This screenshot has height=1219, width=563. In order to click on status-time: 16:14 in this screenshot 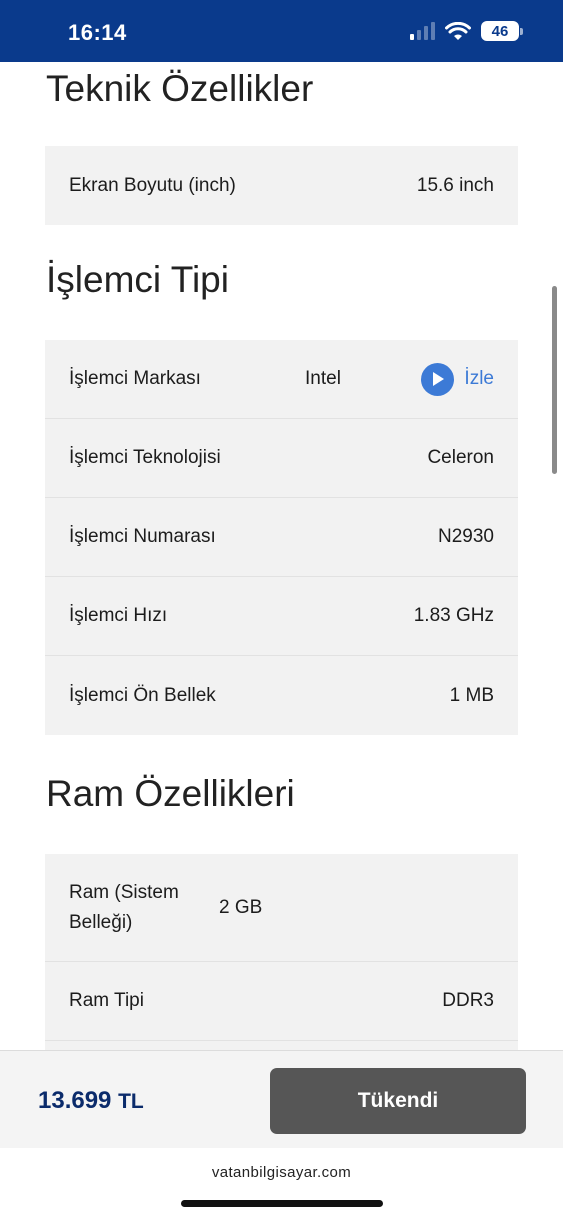, I will do `click(97, 32)`.